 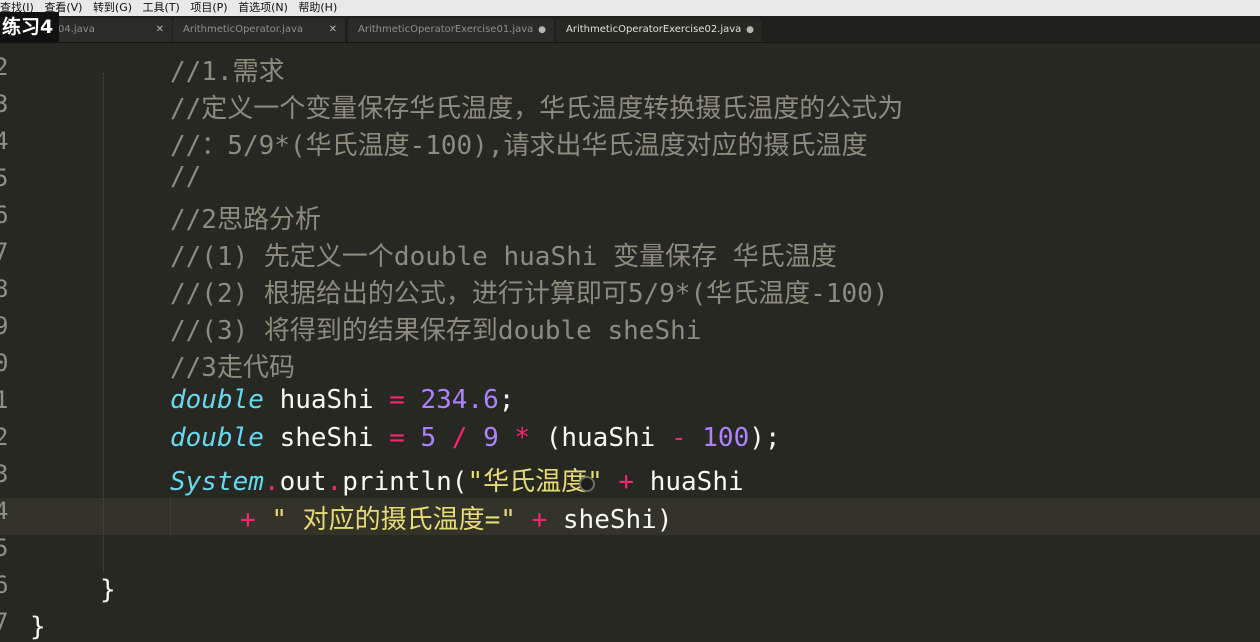 I want to click on menu-project: 项目(P), so click(x=212, y=8).